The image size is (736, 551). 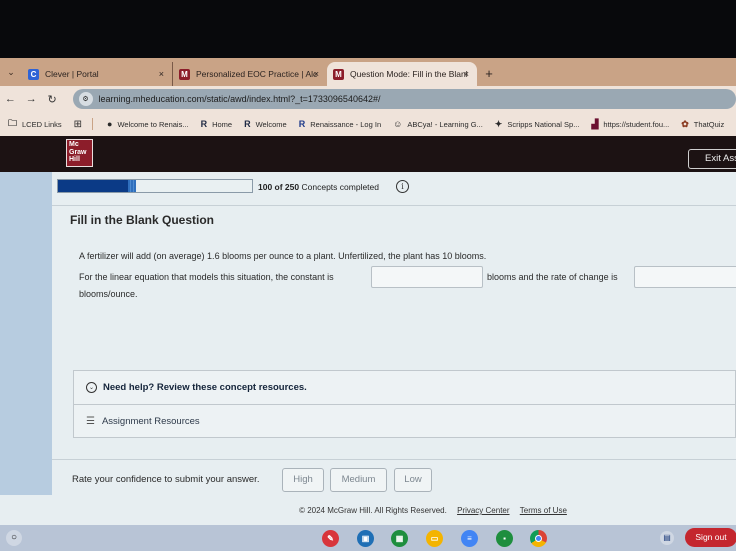 What do you see at coordinates (33, 74) in the screenshot?
I see `clever-icon: C` at bounding box center [33, 74].